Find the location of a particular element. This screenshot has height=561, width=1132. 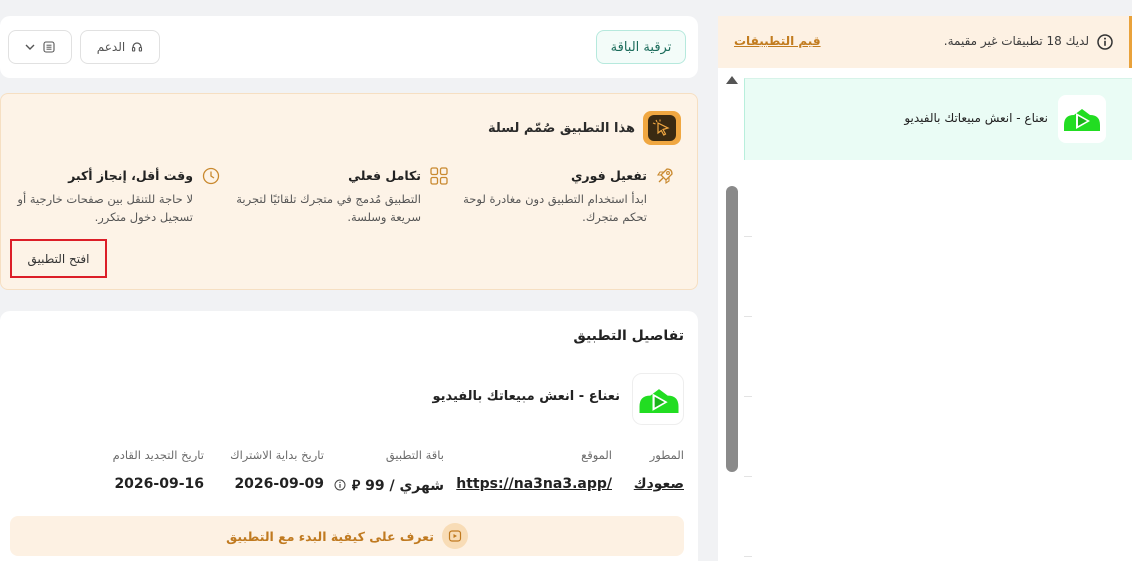

scrollbar is located at coordinates (735, 314).